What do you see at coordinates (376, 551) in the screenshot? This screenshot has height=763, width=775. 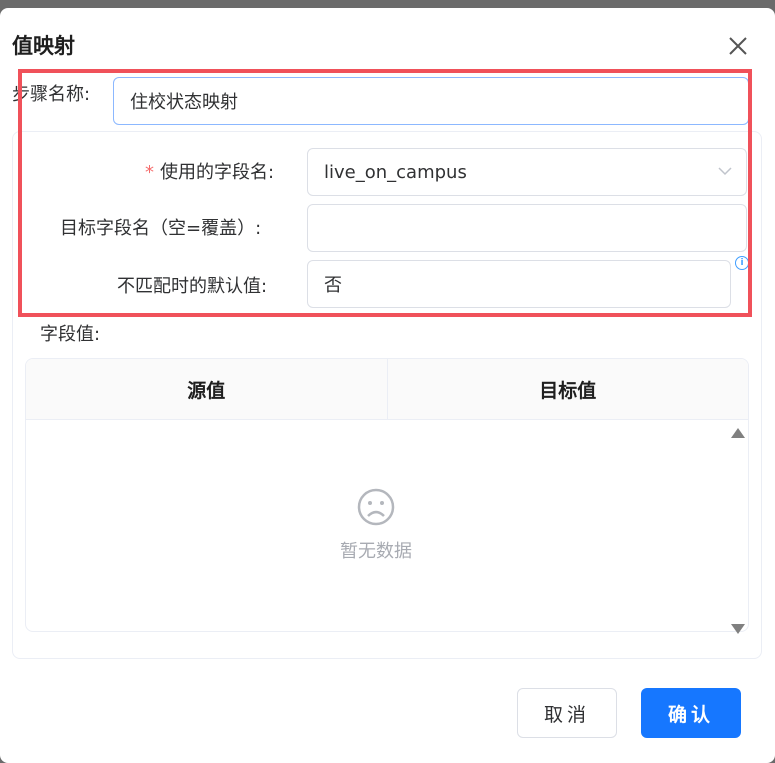 I see `empty-text: 暂无数据` at bounding box center [376, 551].